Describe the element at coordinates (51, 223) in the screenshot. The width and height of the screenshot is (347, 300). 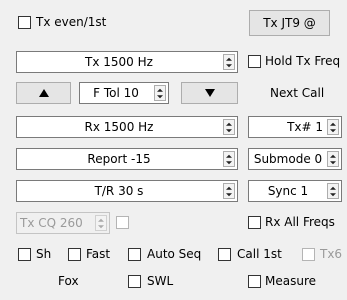
I see `tx-cq-value: Tx CQ 260` at that location.